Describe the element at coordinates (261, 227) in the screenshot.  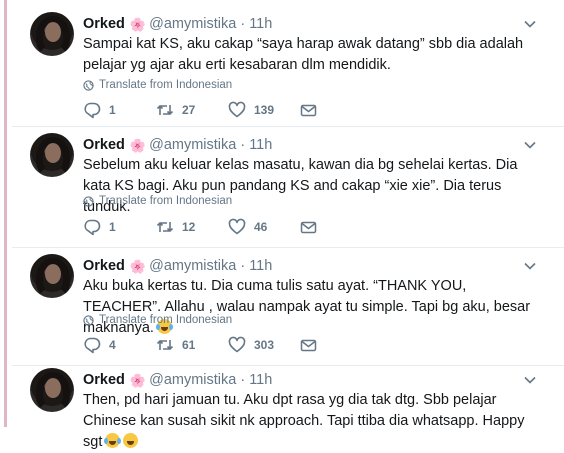
I see `like-count: 46` at that location.